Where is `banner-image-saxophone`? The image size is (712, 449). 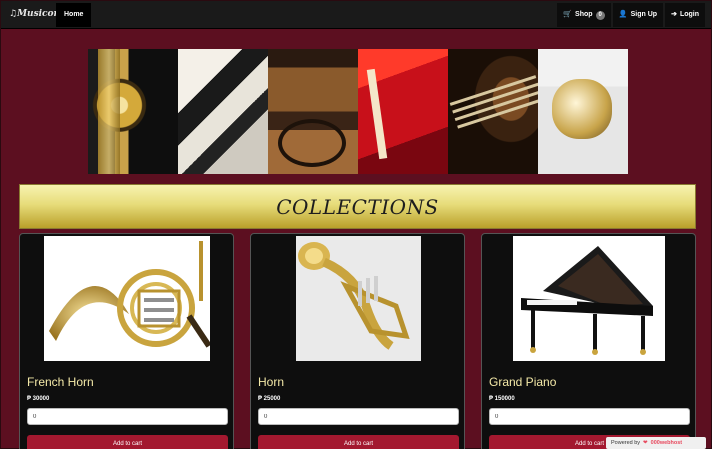 banner-image-saxophone is located at coordinates (133, 111).